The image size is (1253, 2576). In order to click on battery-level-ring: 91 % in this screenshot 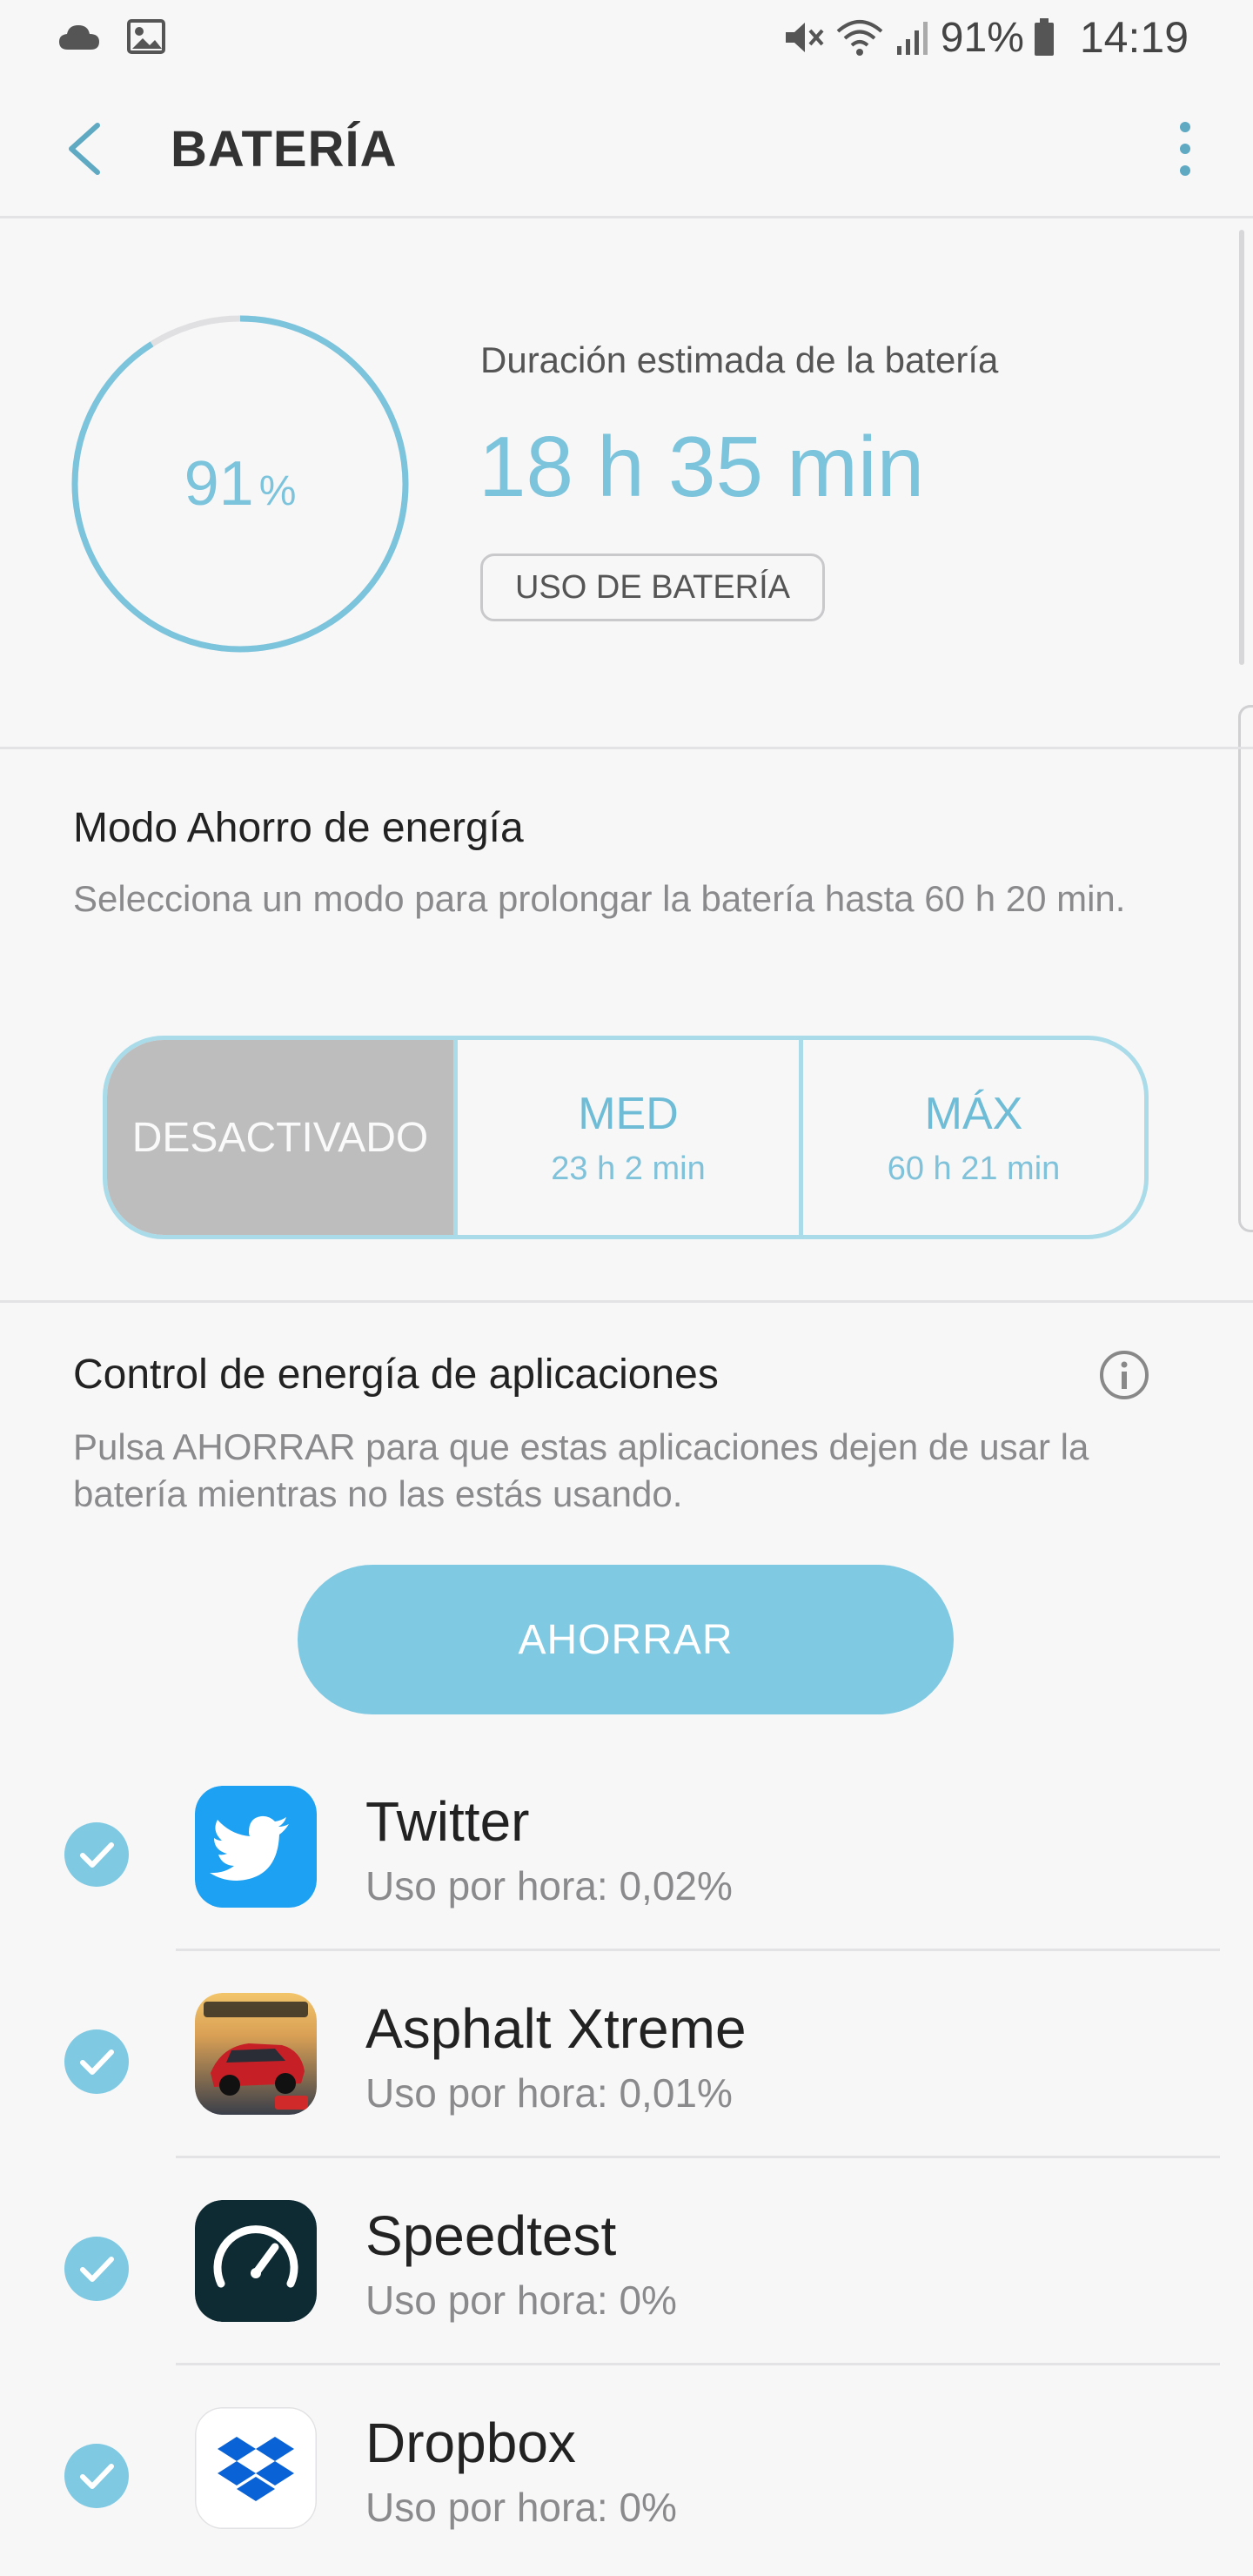, I will do `click(240, 484)`.